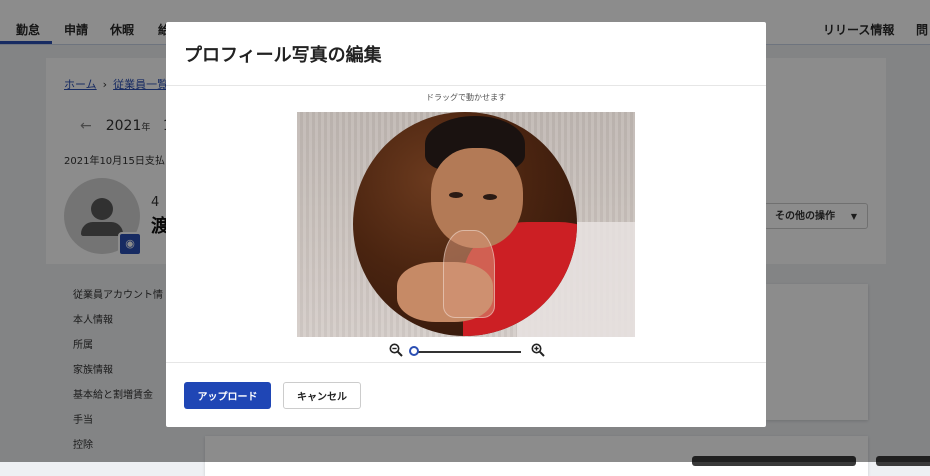 This screenshot has height=476, width=930. What do you see at coordinates (538, 351) in the screenshot?
I see `zoom-in-icon` at bounding box center [538, 351].